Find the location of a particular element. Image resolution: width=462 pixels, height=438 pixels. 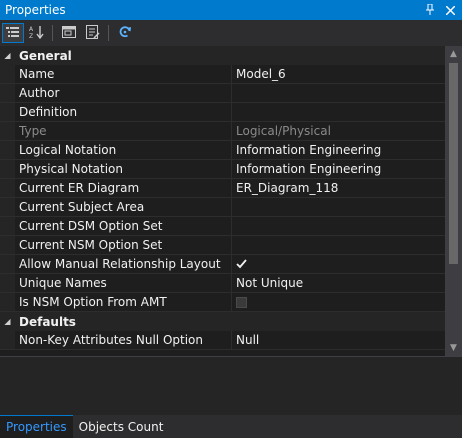

property-row-non-key-attributes-null-option: Non-Key Attributes Null Option Null is located at coordinates (222, 340).